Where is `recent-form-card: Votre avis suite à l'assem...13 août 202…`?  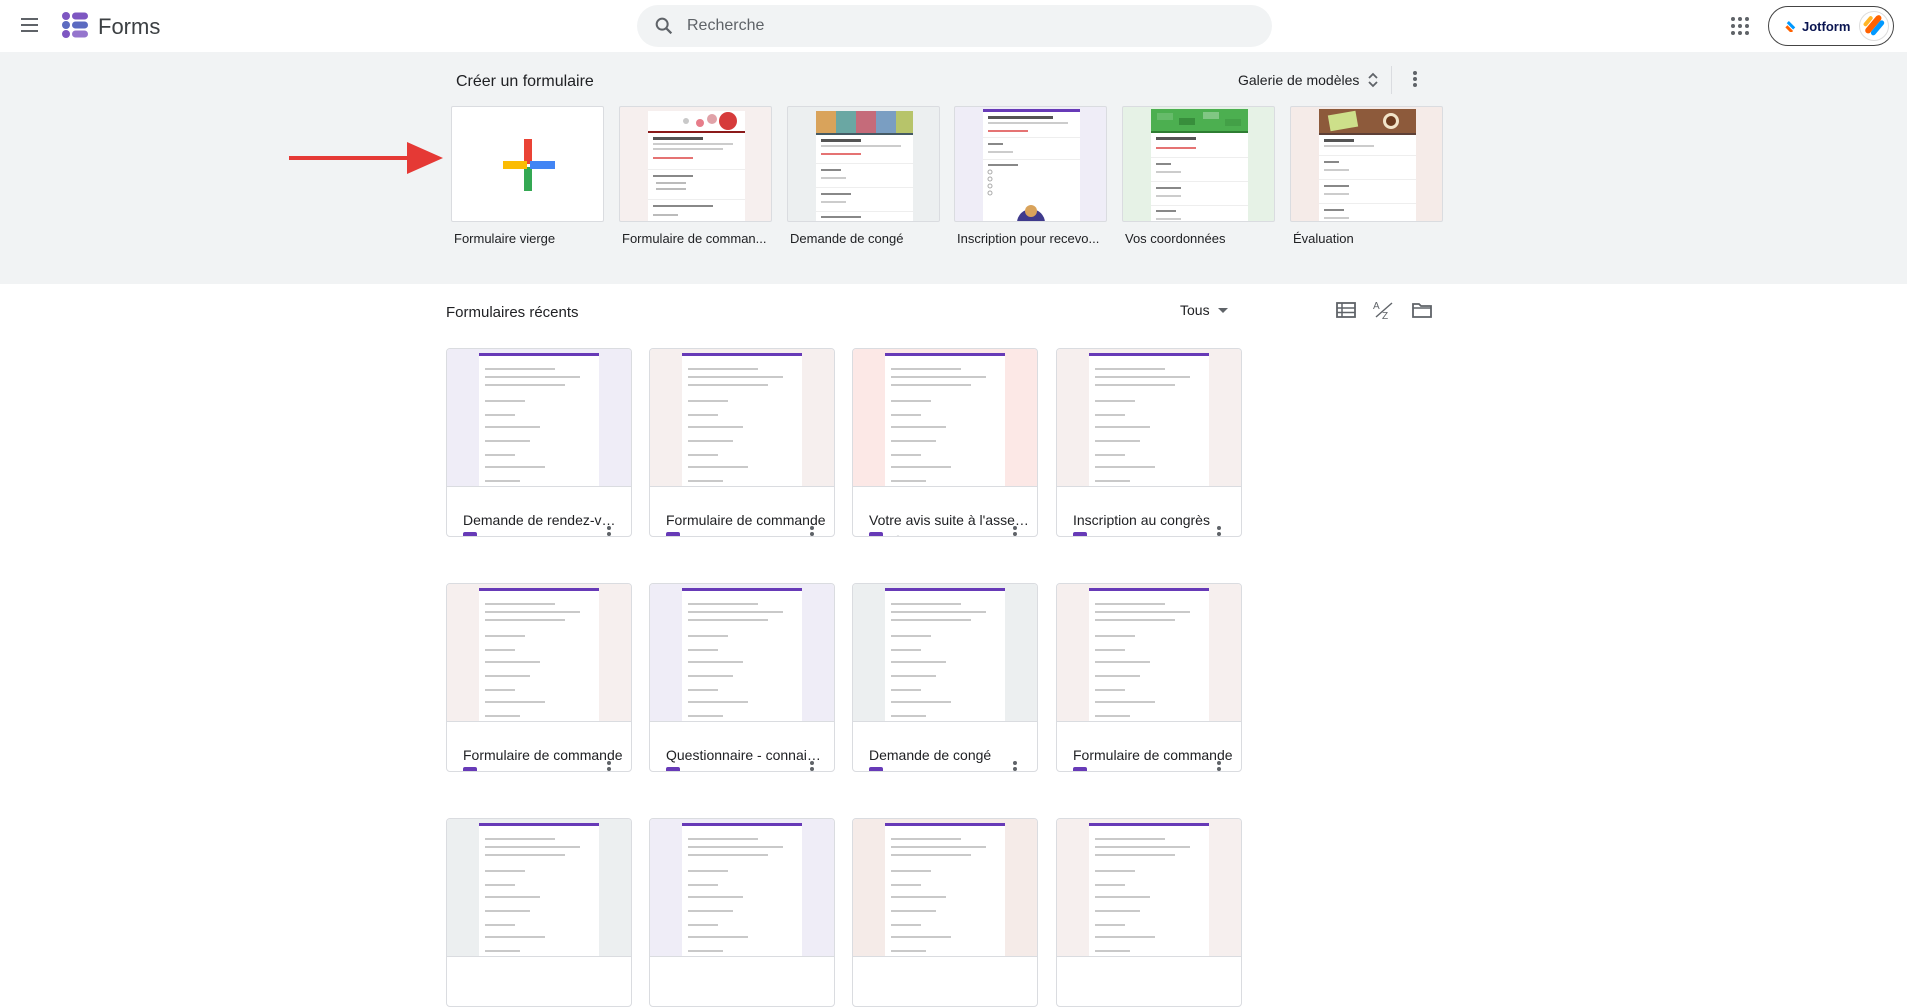
recent-form-card: Votre avis suite à l'assem...13 août 202… is located at coordinates (945, 442).